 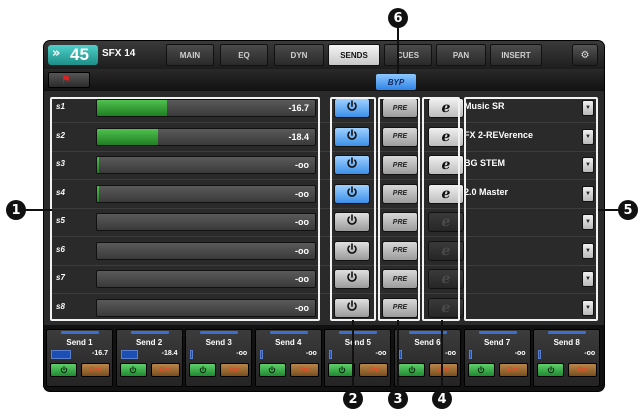 What do you see at coordinates (119, 53) in the screenshot?
I see `channel-name: SFX 14` at bounding box center [119, 53].